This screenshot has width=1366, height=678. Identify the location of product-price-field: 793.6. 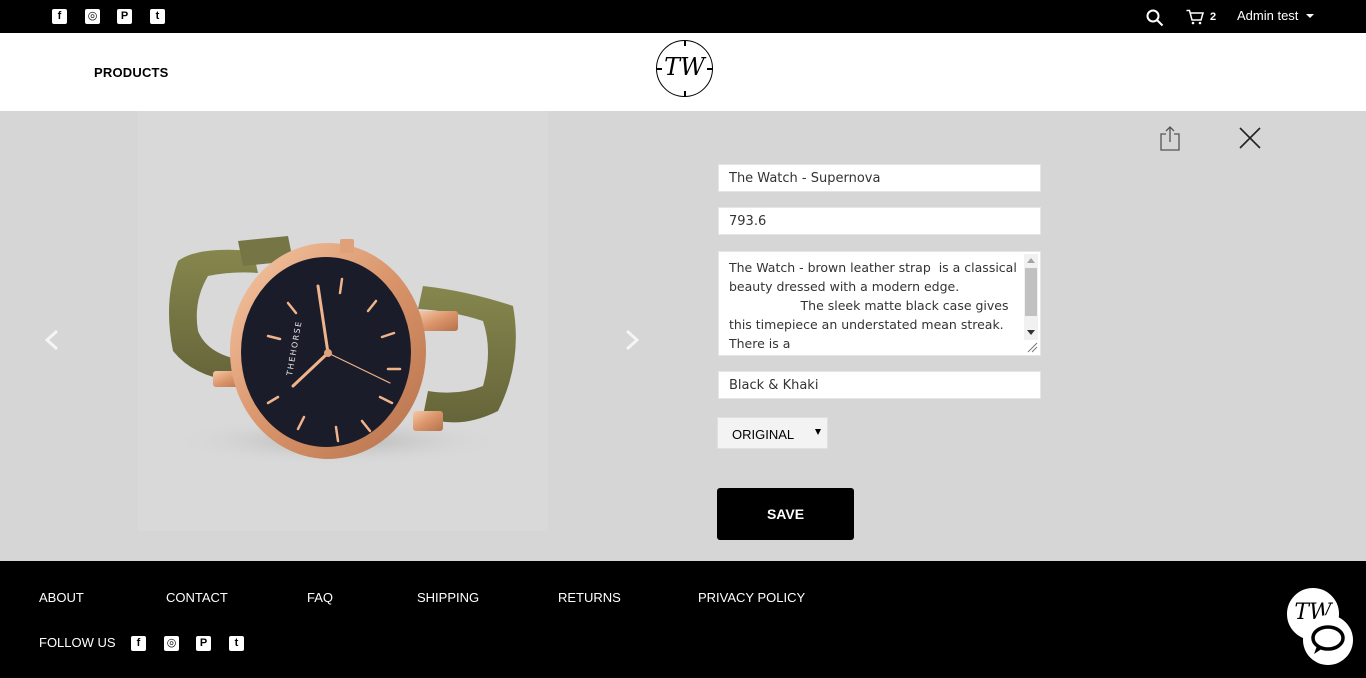
(879, 221).